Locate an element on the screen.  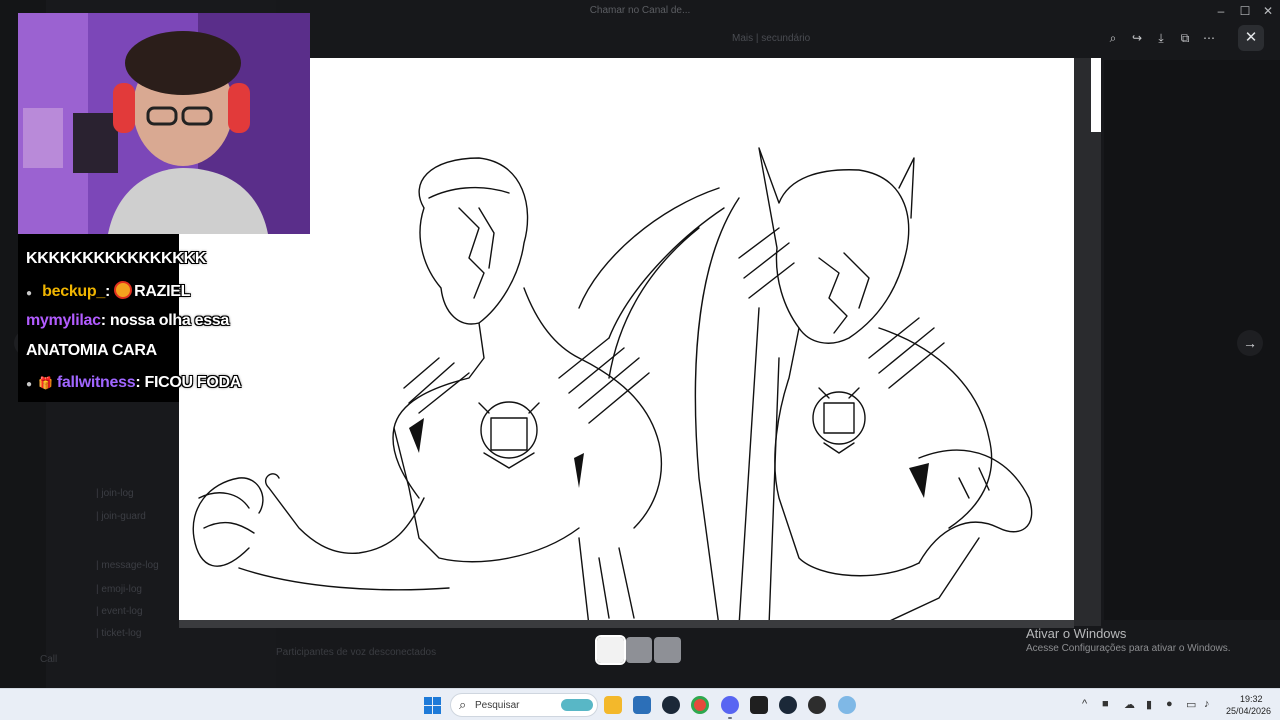
cloud-icon: ☁ is located at coordinates (1129, 704).